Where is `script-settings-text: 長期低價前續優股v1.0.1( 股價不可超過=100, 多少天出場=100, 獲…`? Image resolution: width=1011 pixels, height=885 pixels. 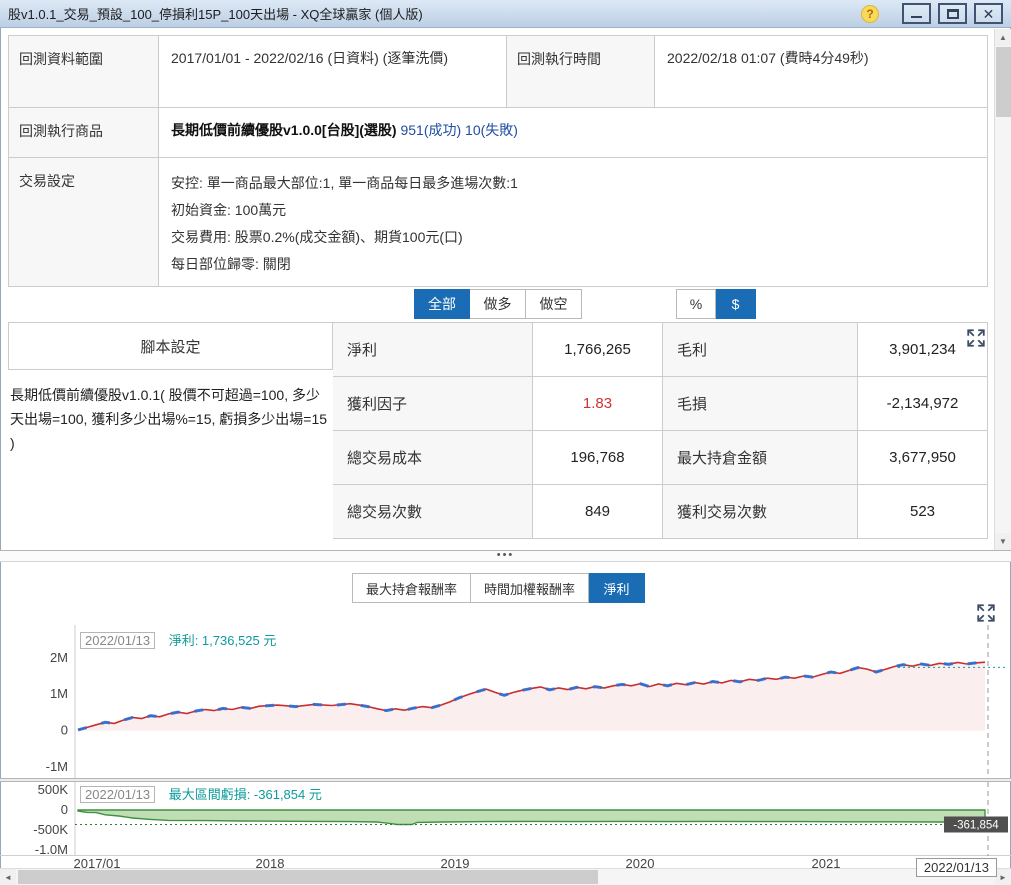
script-settings-text: 長期低價前續優股v1.0.1( 股價不可超過=100, 多少天出場=100, 獲… is located at coordinates (169, 419).